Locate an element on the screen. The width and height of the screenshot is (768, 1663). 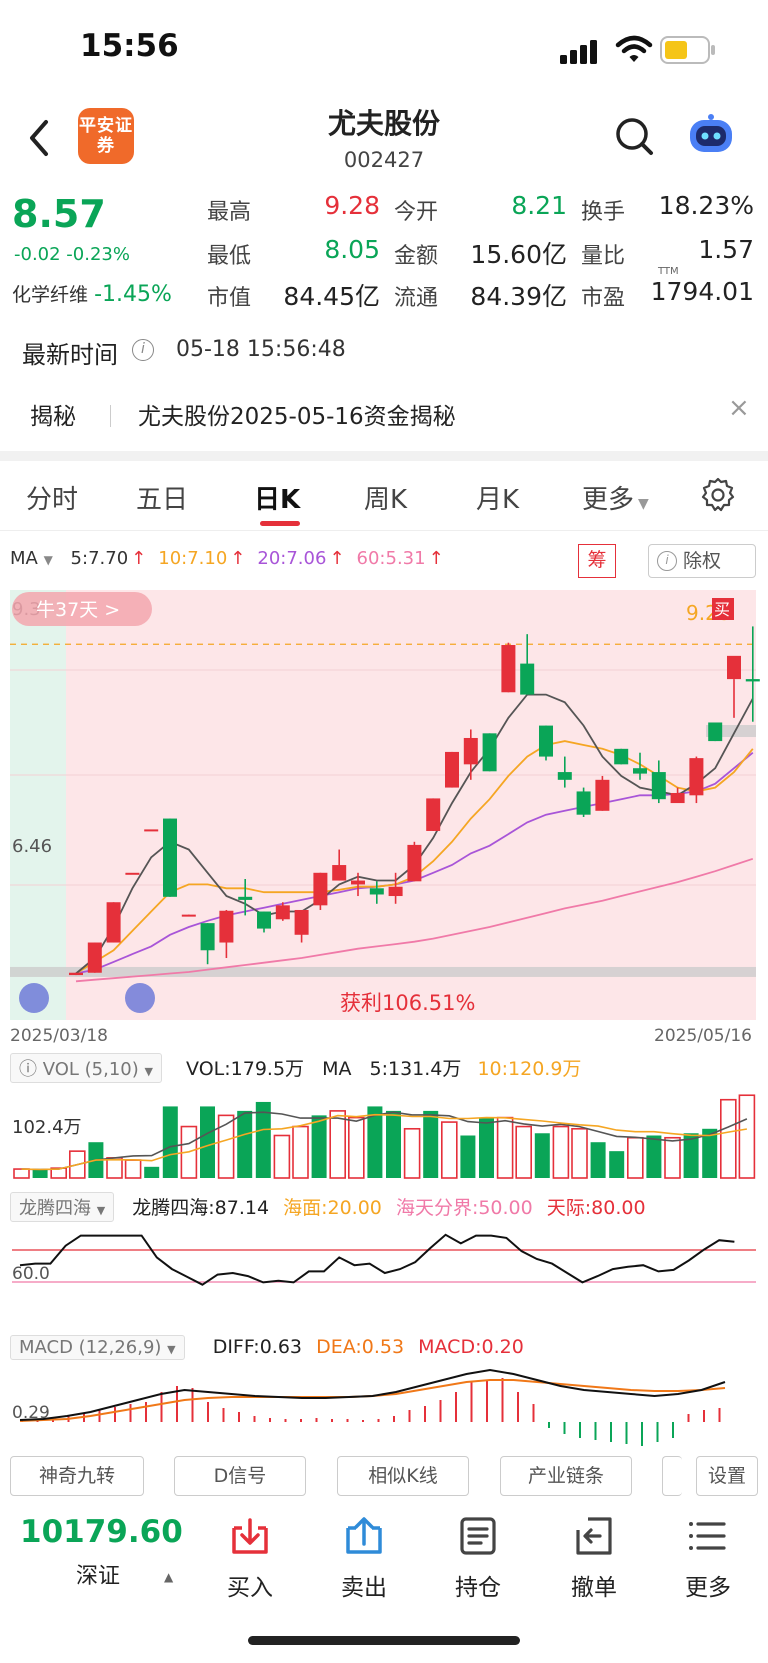
quote-value: 1.57 is located at coordinates (726, 249).